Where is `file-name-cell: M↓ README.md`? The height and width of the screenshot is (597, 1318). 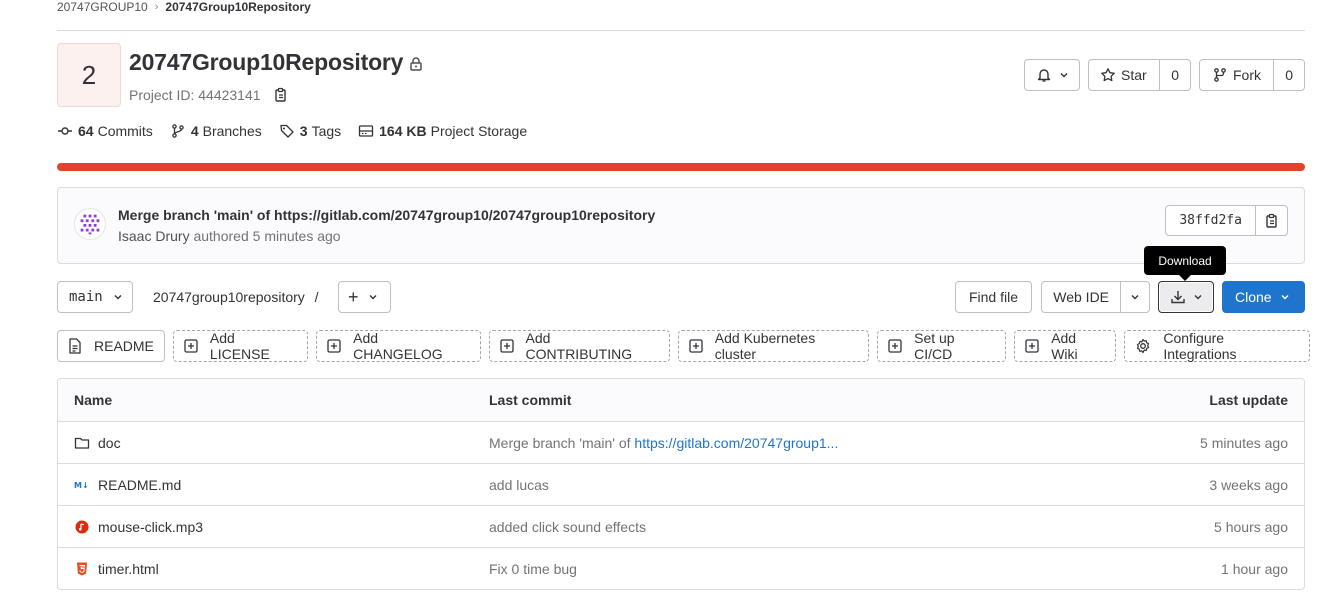 file-name-cell: M↓ README.md is located at coordinates (127, 485).